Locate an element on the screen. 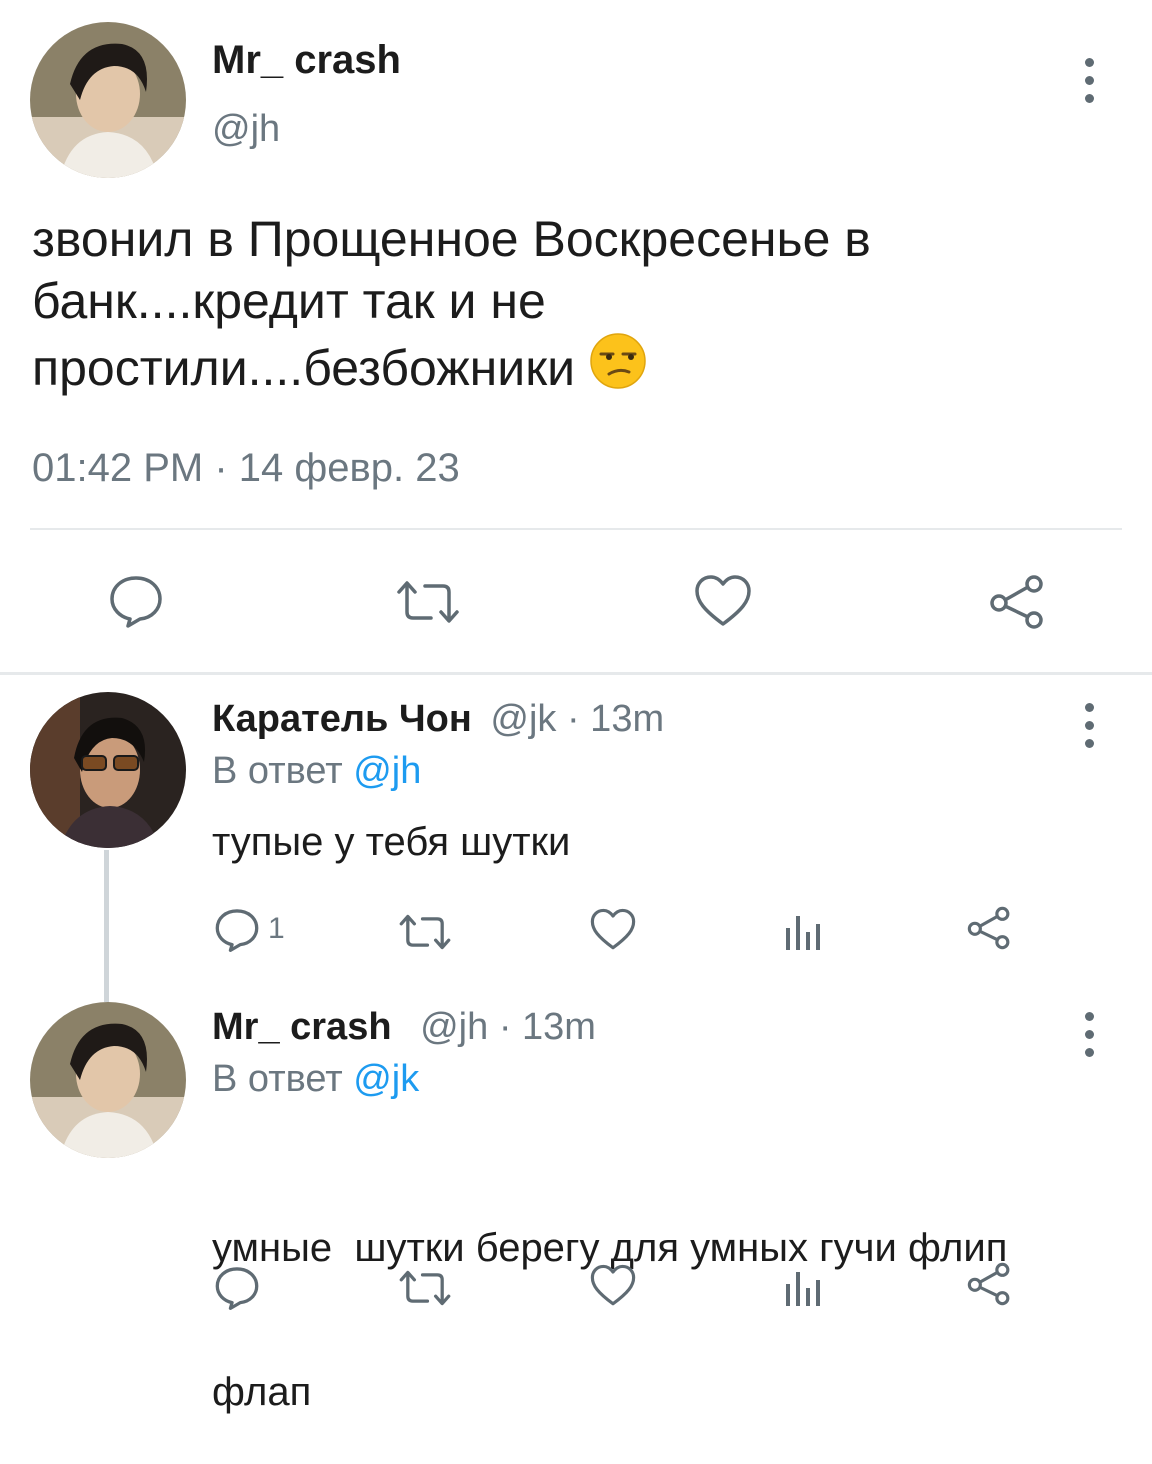  reply-count: 1 is located at coordinates (276, 928).